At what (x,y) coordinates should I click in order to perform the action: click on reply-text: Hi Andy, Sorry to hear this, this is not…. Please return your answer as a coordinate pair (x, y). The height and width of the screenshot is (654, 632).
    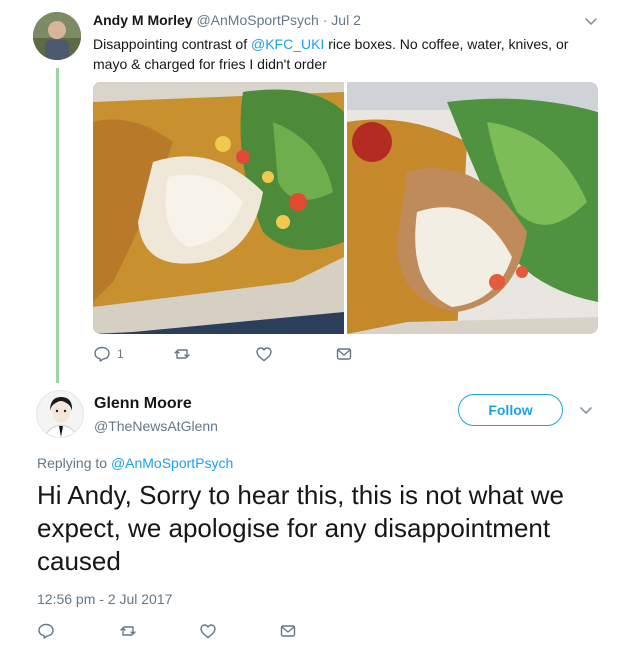
    Looking at the image, I should click on (300, 528).